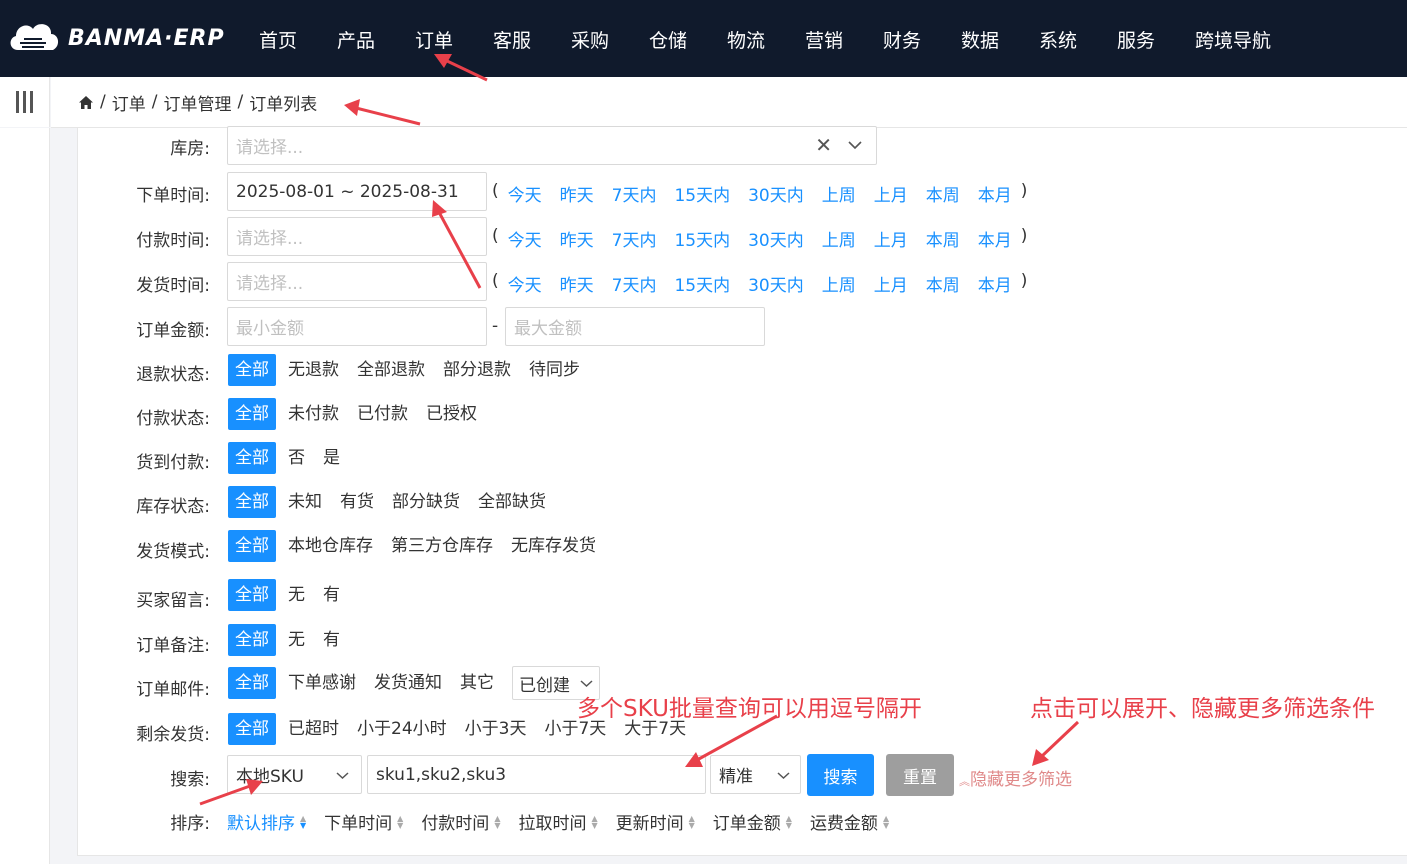  I want to click on sort-shipping-amount: 运费金额 ▲ ▼, so click(849, 821).